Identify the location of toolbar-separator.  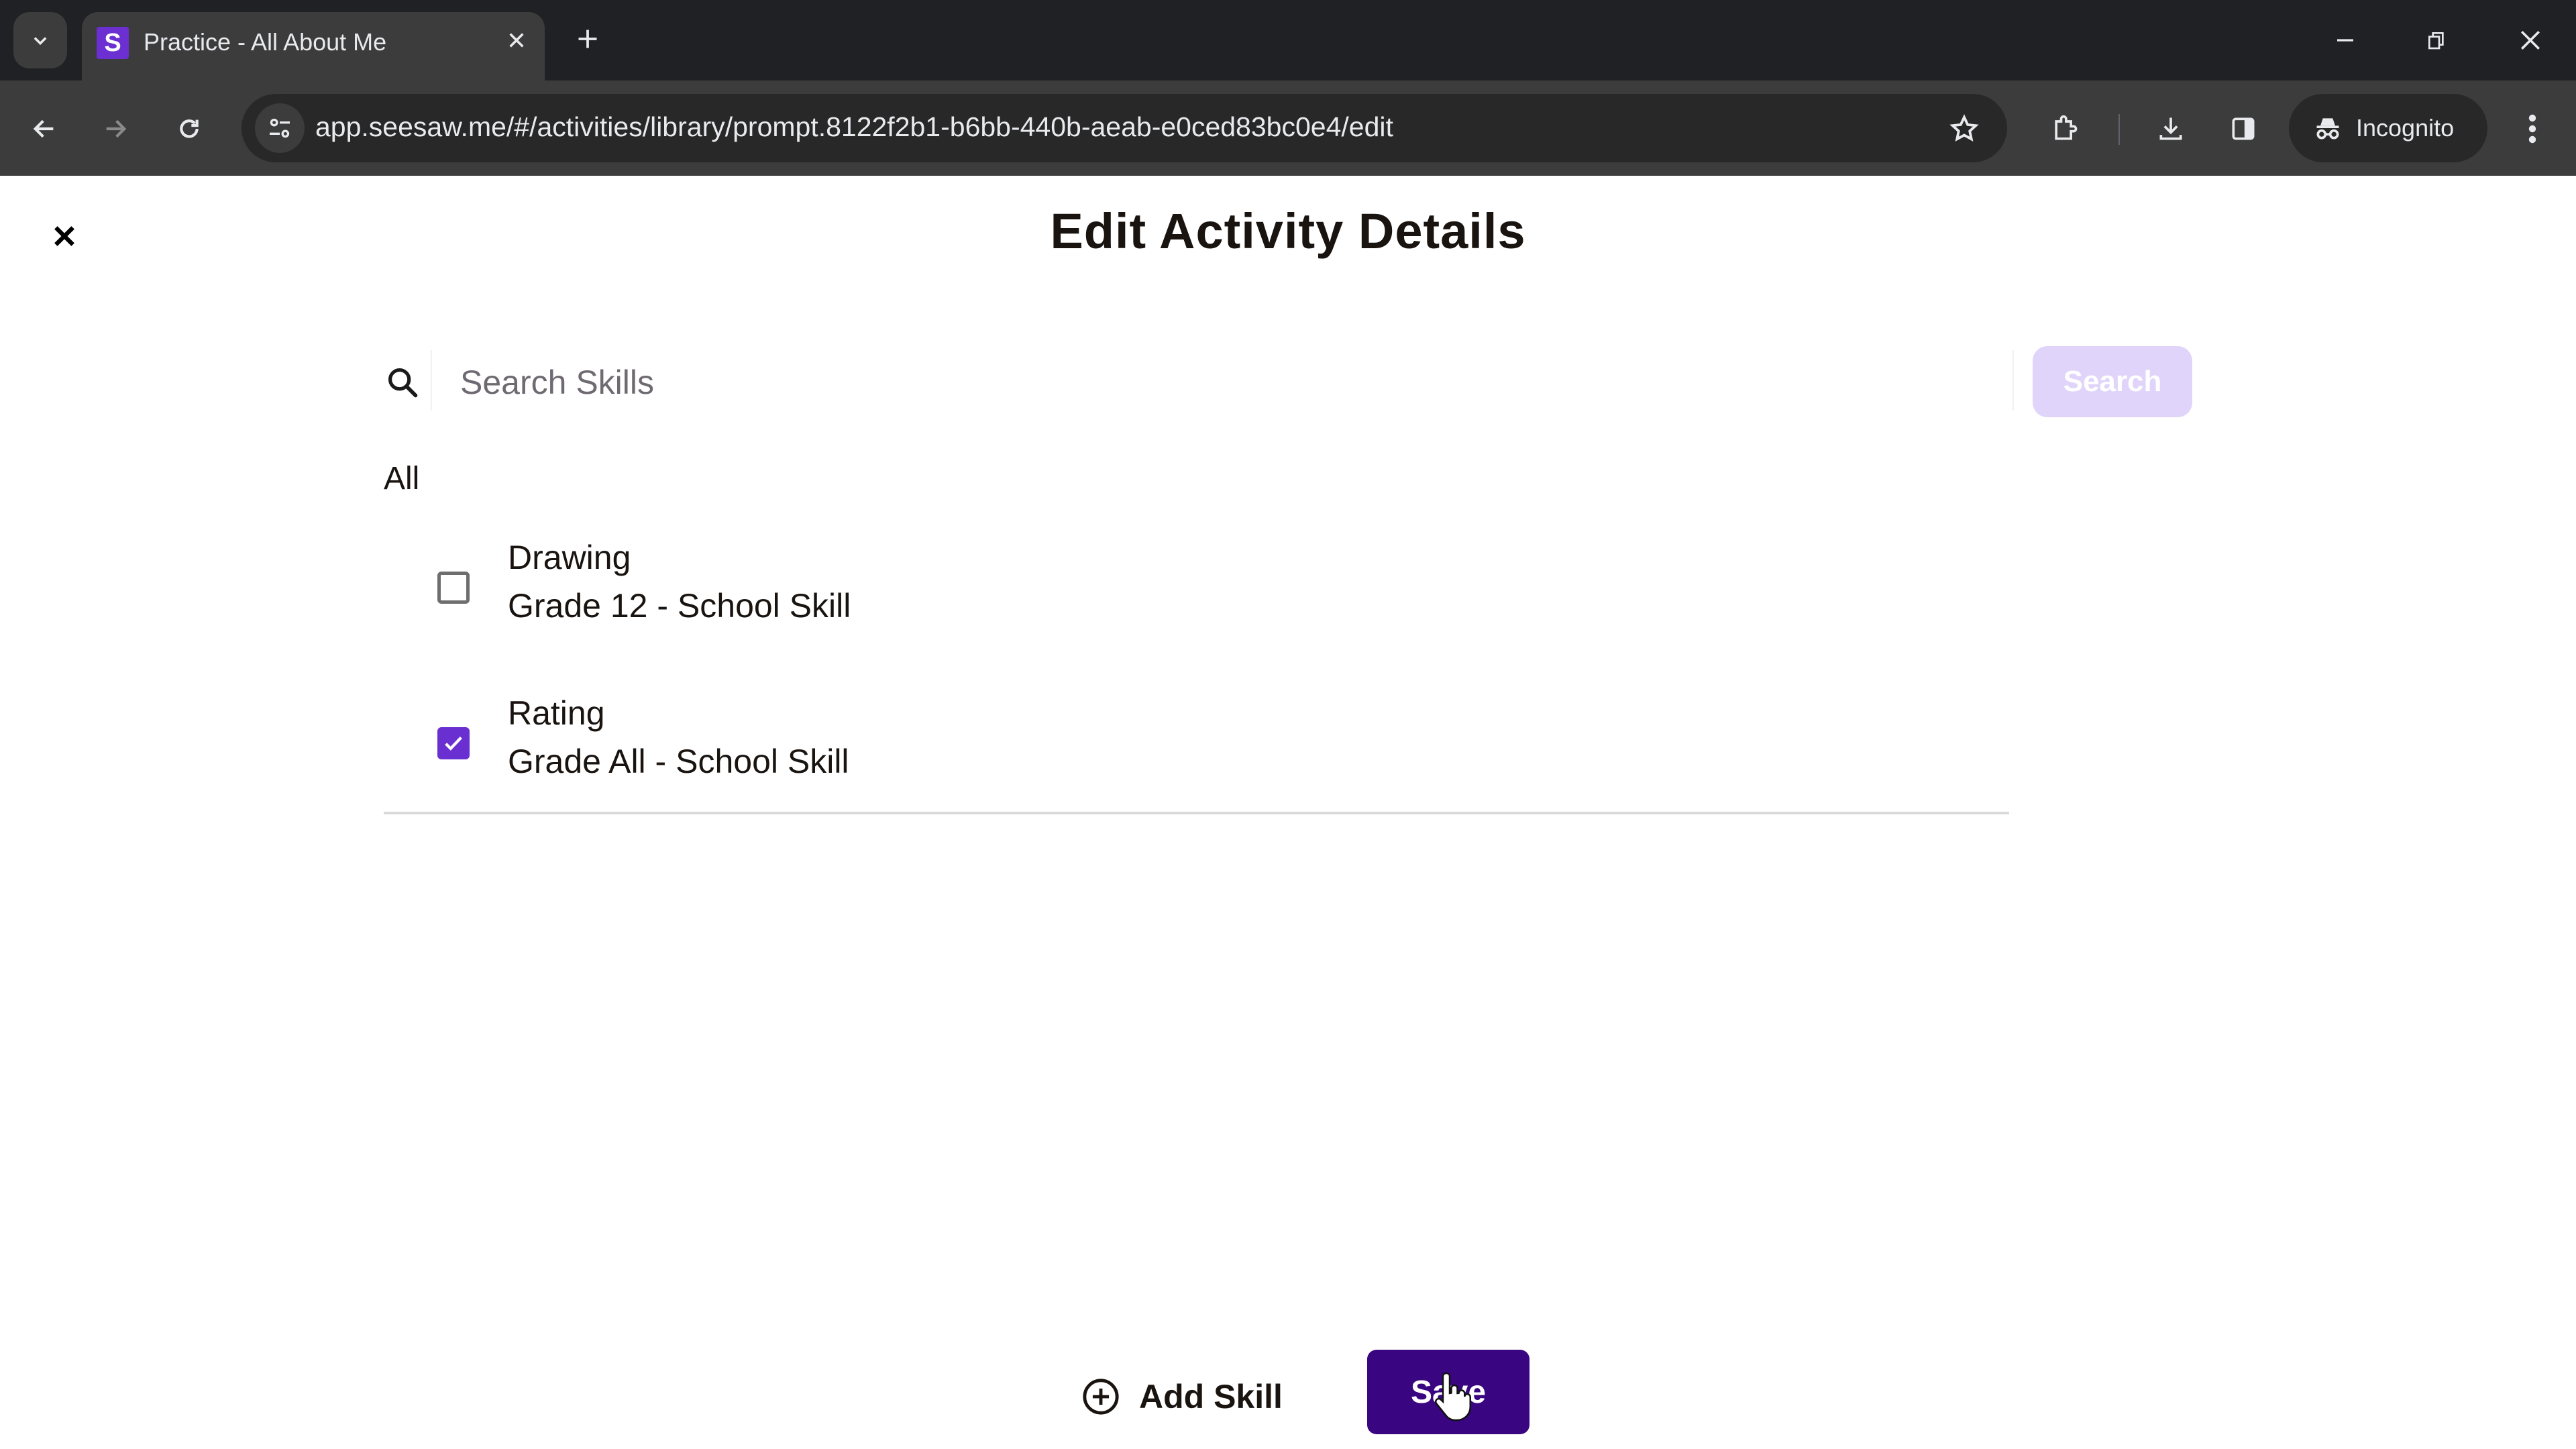
(2119, 129).